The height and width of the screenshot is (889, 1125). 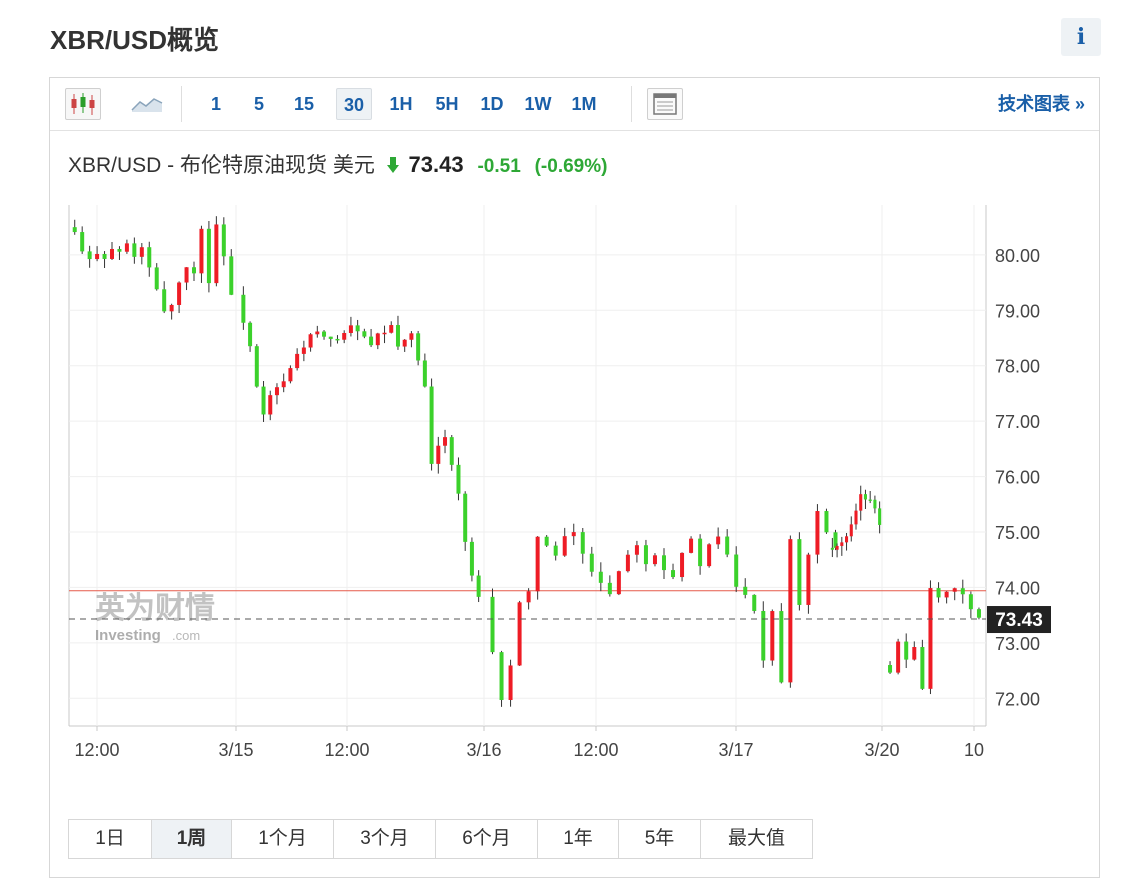 What do you see at coordinates (192, 839) in the screenshot?
I see `range-1-button: 1周` at bounding box center [192, 839].